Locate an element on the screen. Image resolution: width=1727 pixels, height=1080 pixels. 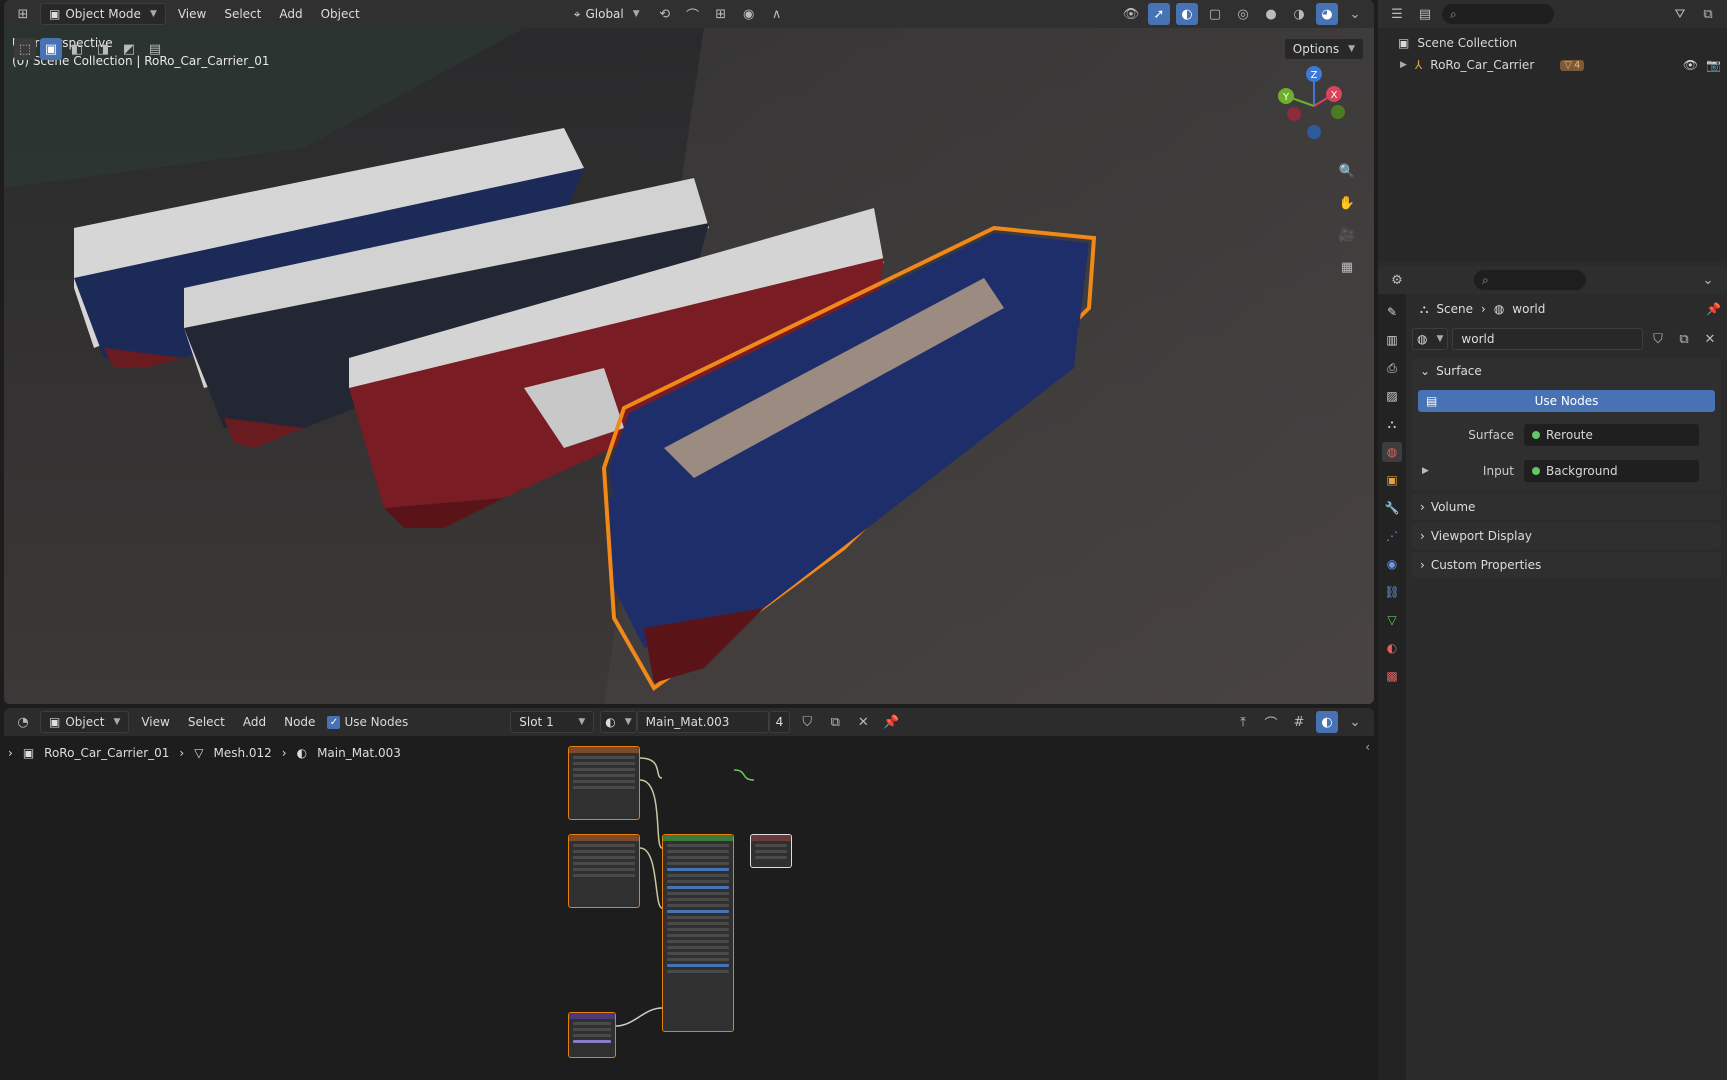
select-tool-icon: ⬚ is located at coordinates (25, 49).